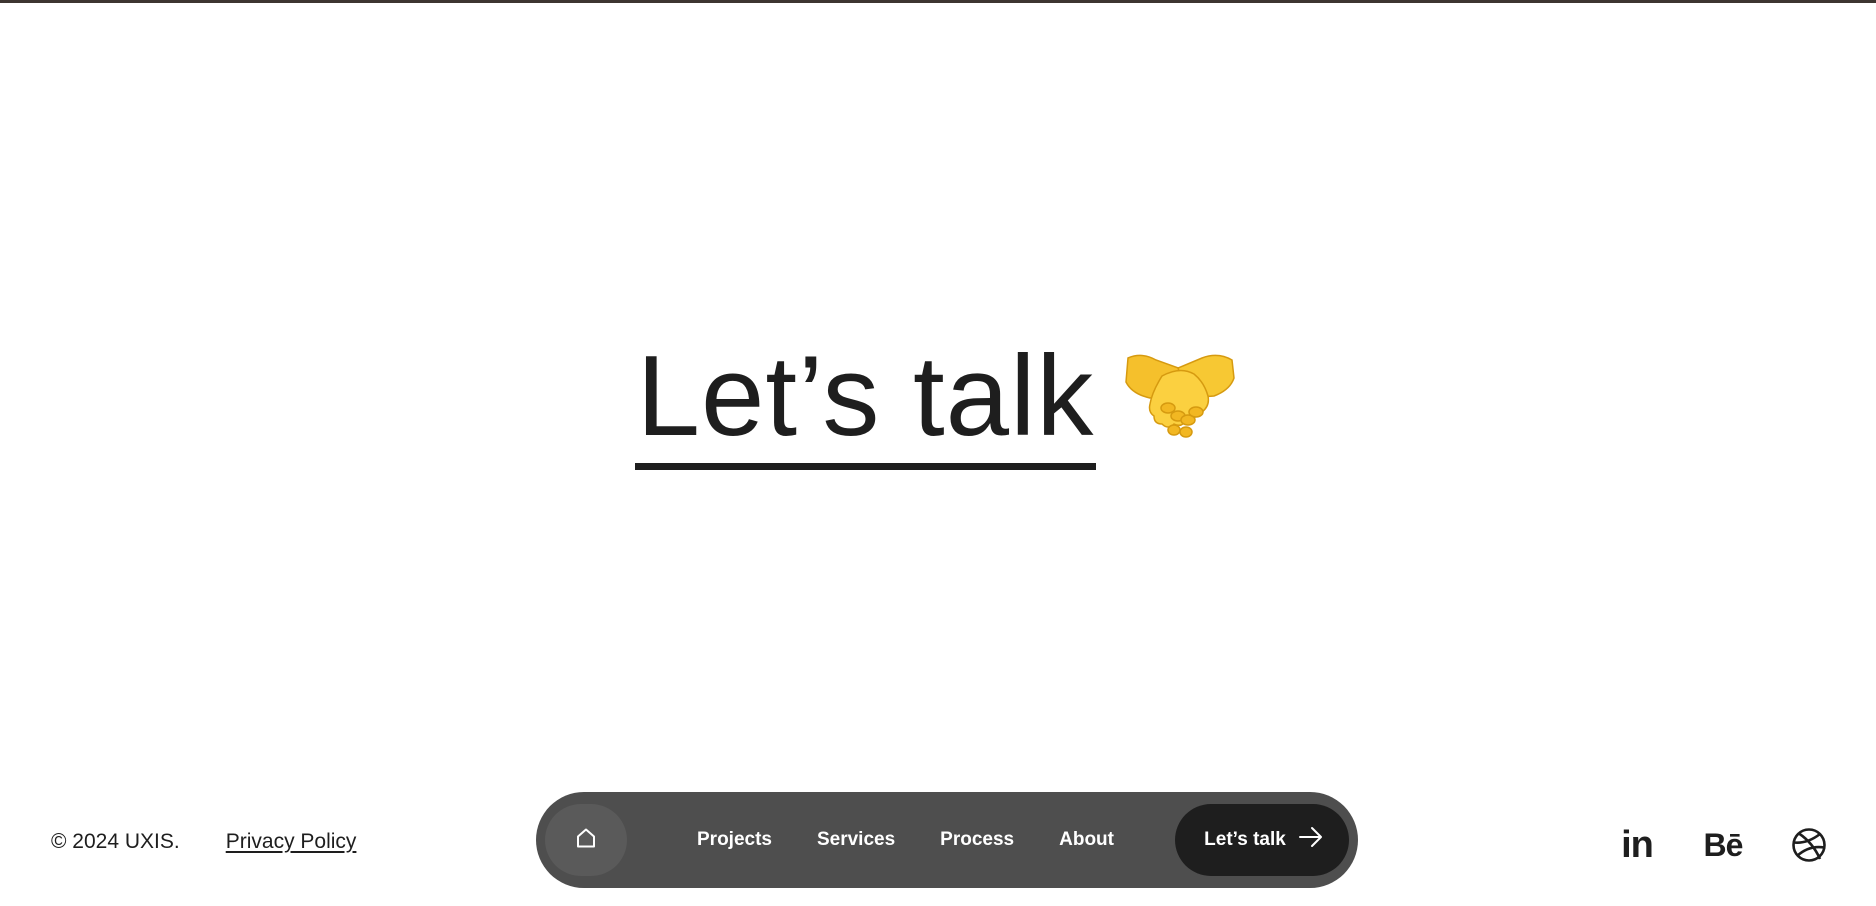 Image resolution: width=1876 pixels, height=906 pixels. What do you see at coordinates (928, 840) in the screenshot?
I see `nav-links: Projects Services Process About` at bounding box center [928, 840].